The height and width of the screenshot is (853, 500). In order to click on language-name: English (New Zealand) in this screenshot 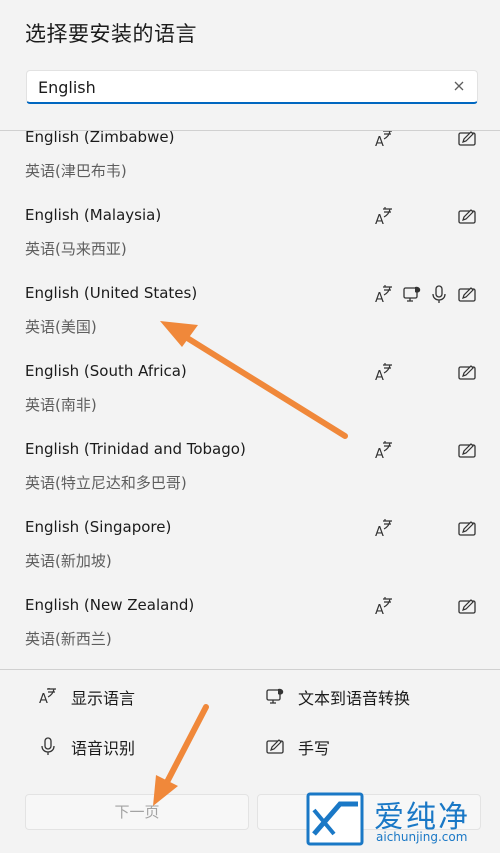, I will do `click(110, 605)`.